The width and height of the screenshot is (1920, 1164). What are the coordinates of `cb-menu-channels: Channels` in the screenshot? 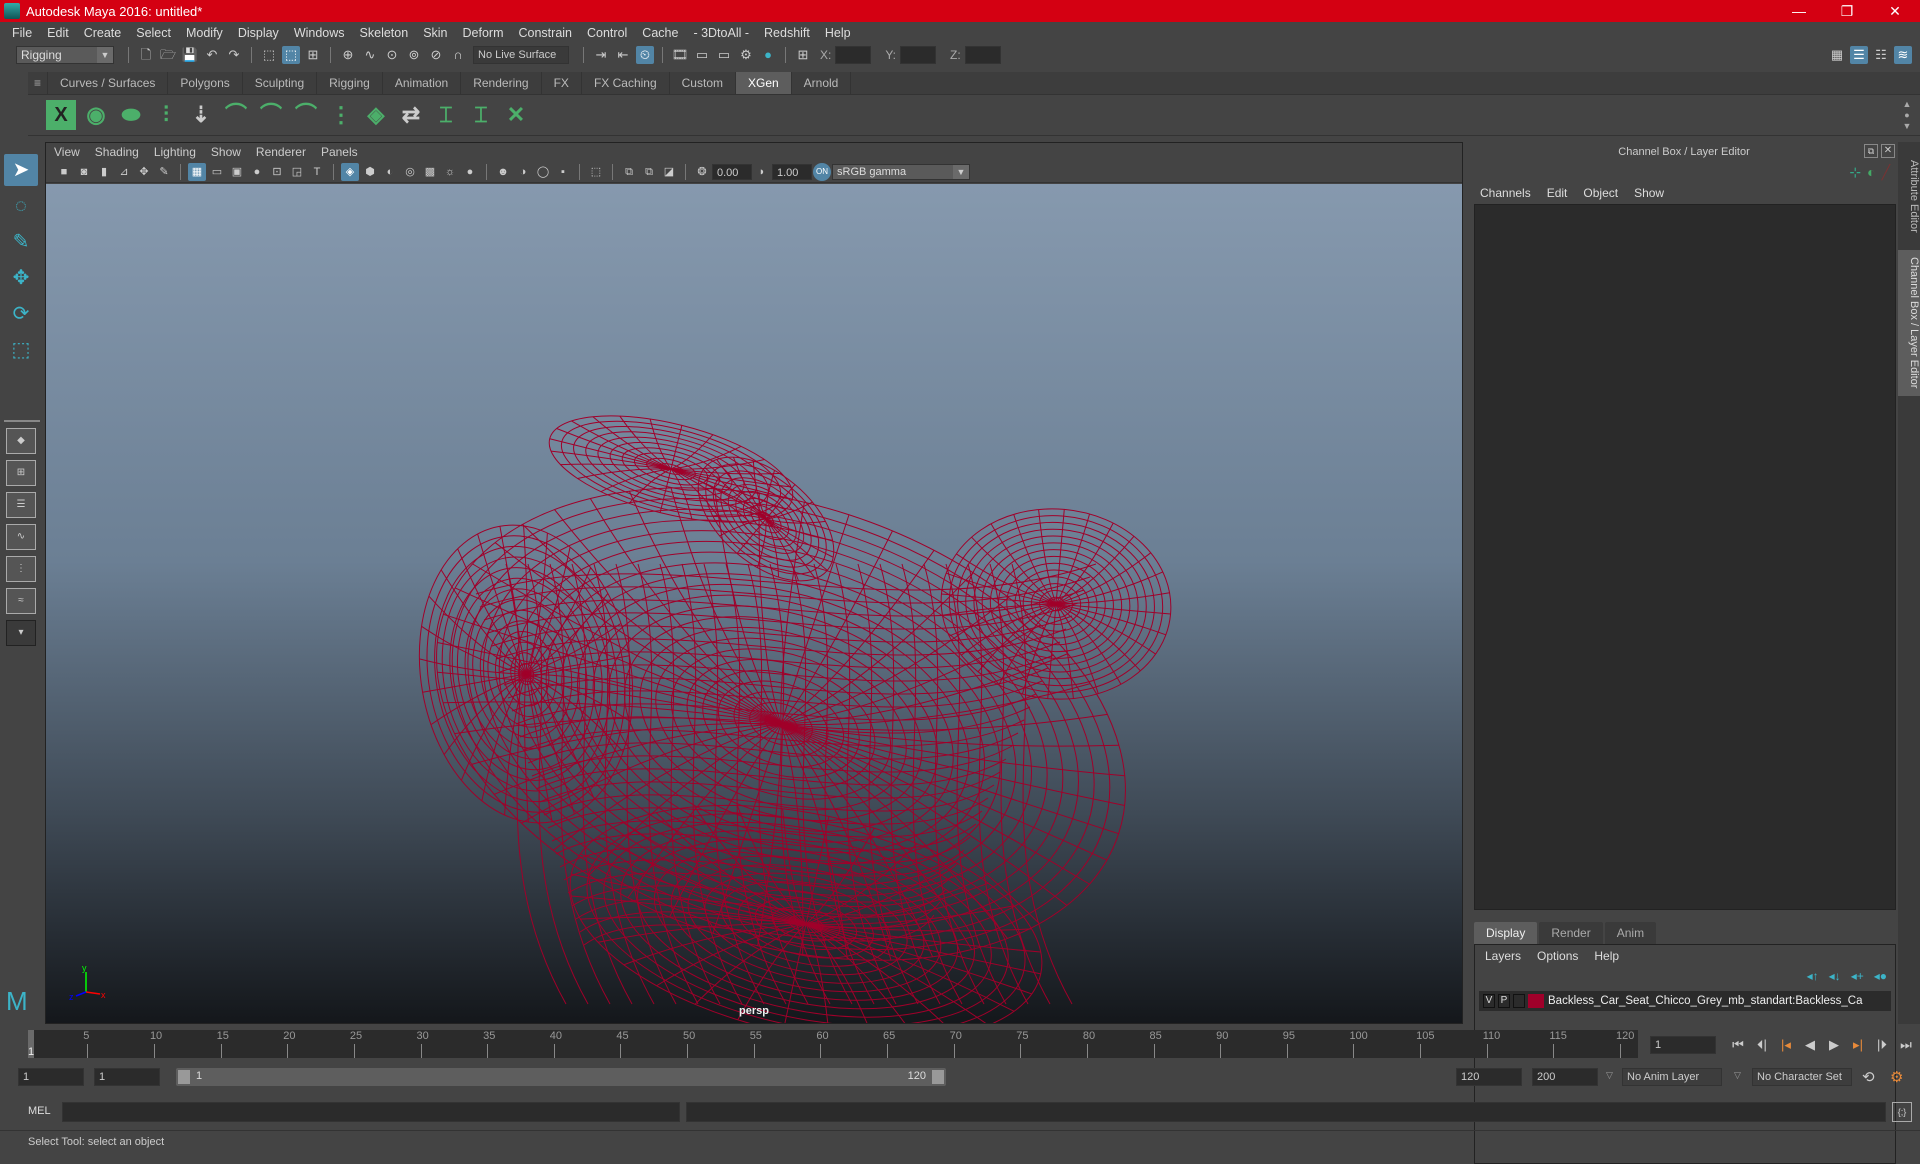 It's located at (1505, 193).